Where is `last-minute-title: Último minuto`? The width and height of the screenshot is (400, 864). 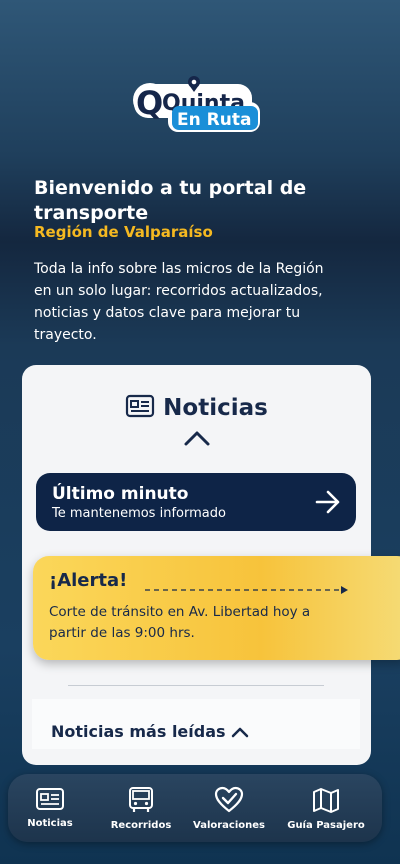
last-minute-title: Último minuto is located at coordinates (120, 494).